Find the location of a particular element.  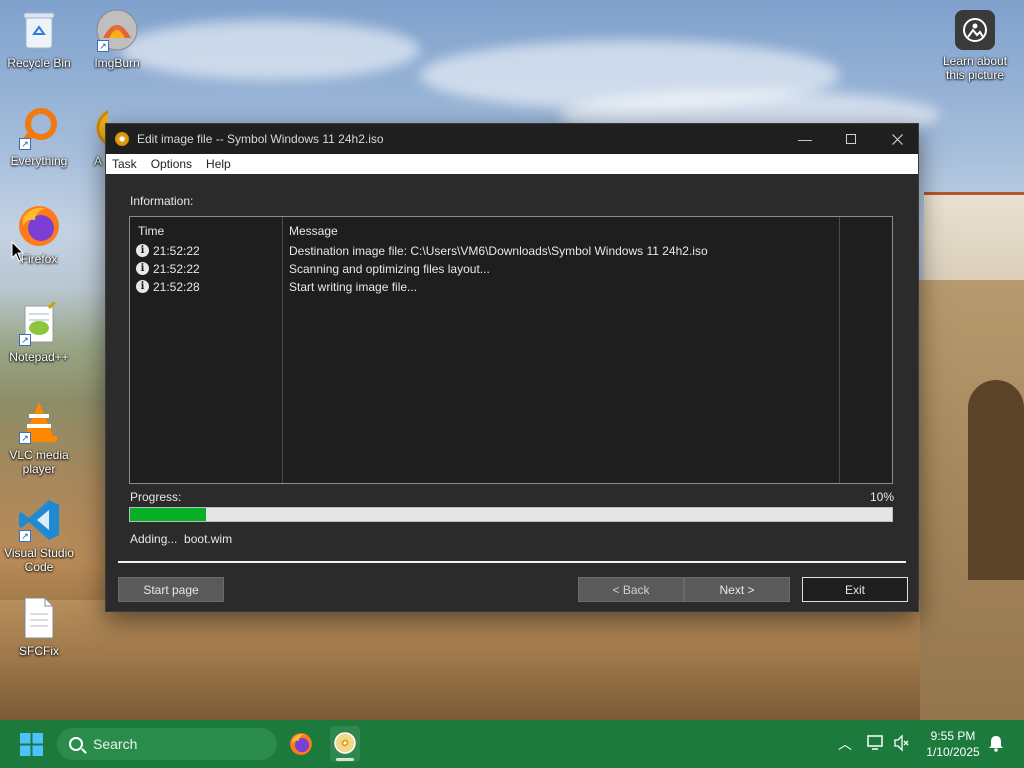

clock: 9:55 PM 1/10/2025 is located at coordinates (953, 744).